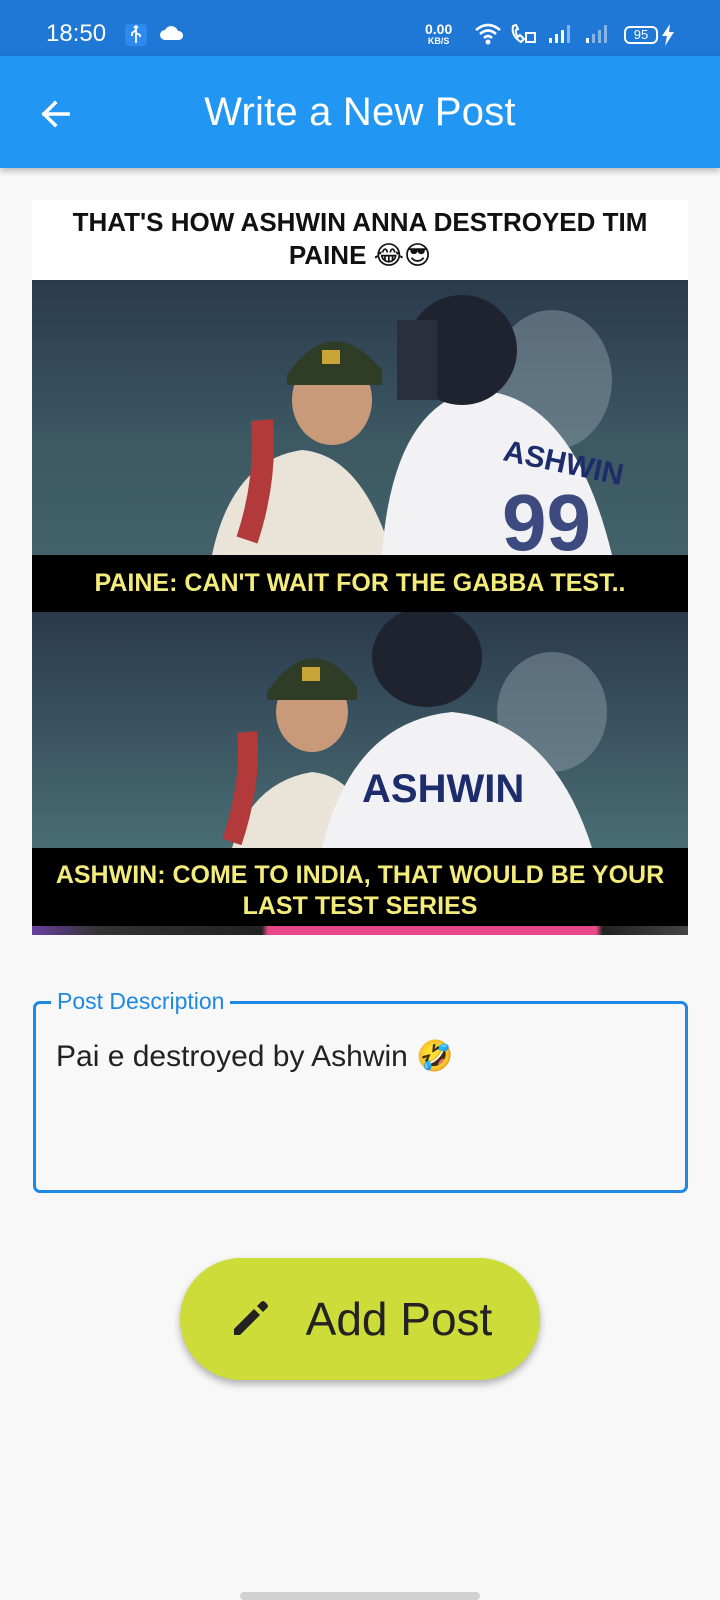  Describe the element at coordinates (232, 1056) in the screenshot. I see `post-description-text: Pai e destroyed by Ashwin` at that location.